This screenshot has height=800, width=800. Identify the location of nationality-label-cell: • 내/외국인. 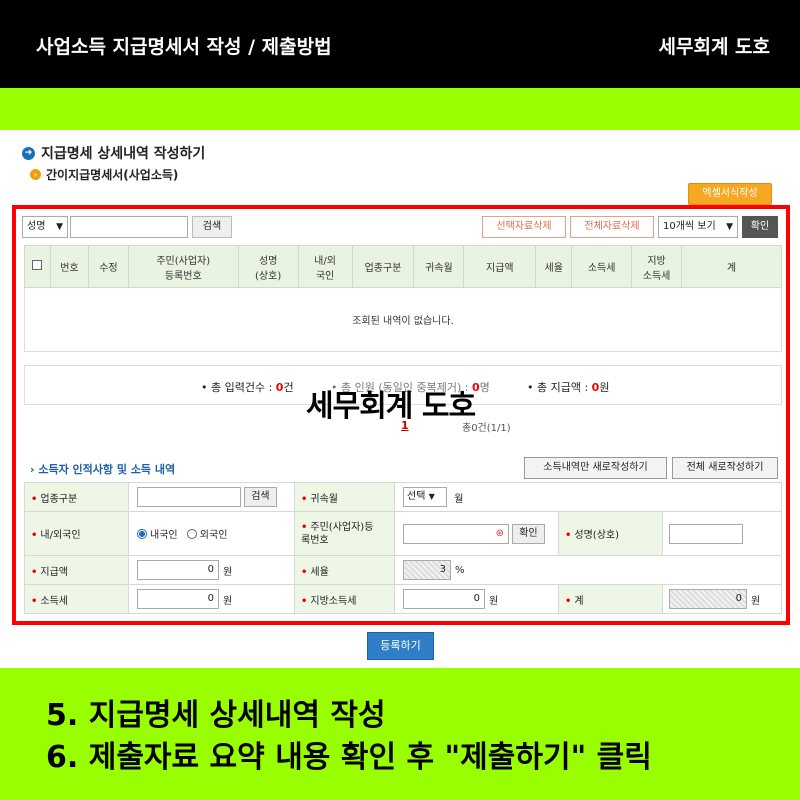
(76, 533).